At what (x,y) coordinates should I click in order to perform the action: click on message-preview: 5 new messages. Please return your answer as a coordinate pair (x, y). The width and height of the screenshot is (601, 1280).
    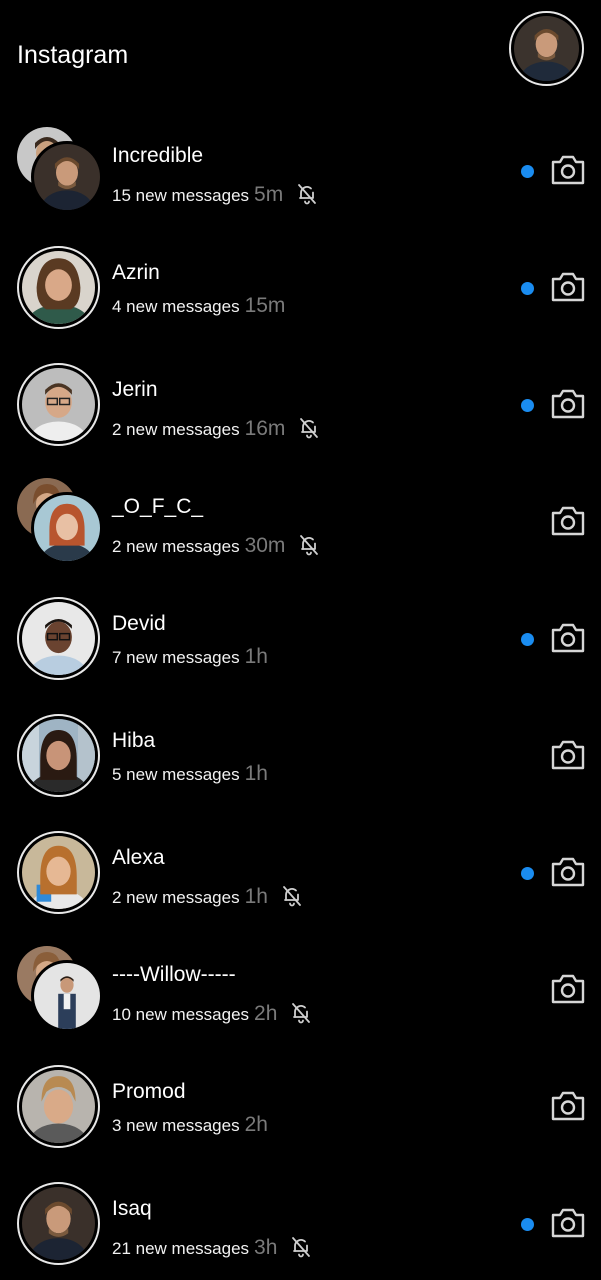
    Looking at the image, I should click on (176, 774).